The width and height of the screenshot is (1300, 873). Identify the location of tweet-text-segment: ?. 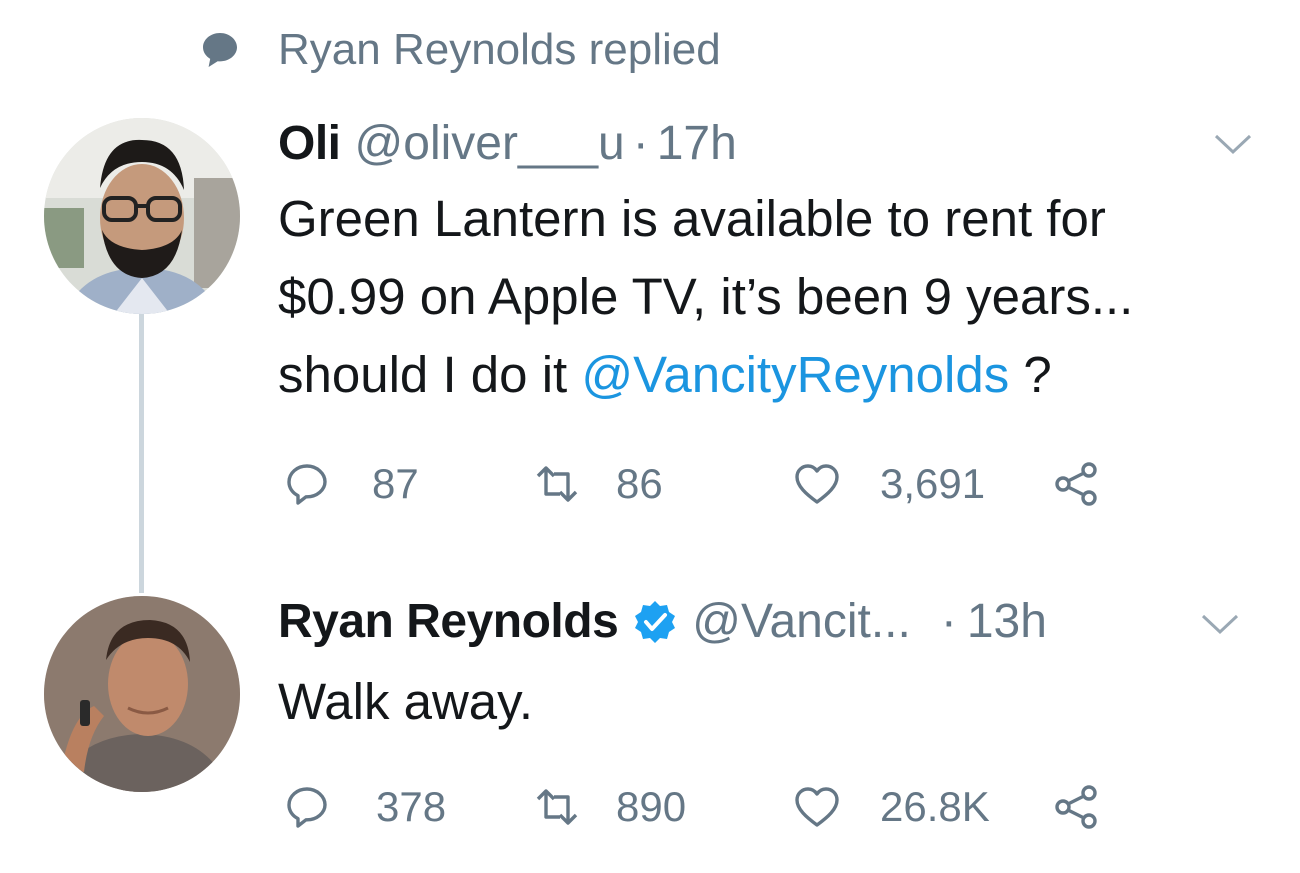
(1030, 374).